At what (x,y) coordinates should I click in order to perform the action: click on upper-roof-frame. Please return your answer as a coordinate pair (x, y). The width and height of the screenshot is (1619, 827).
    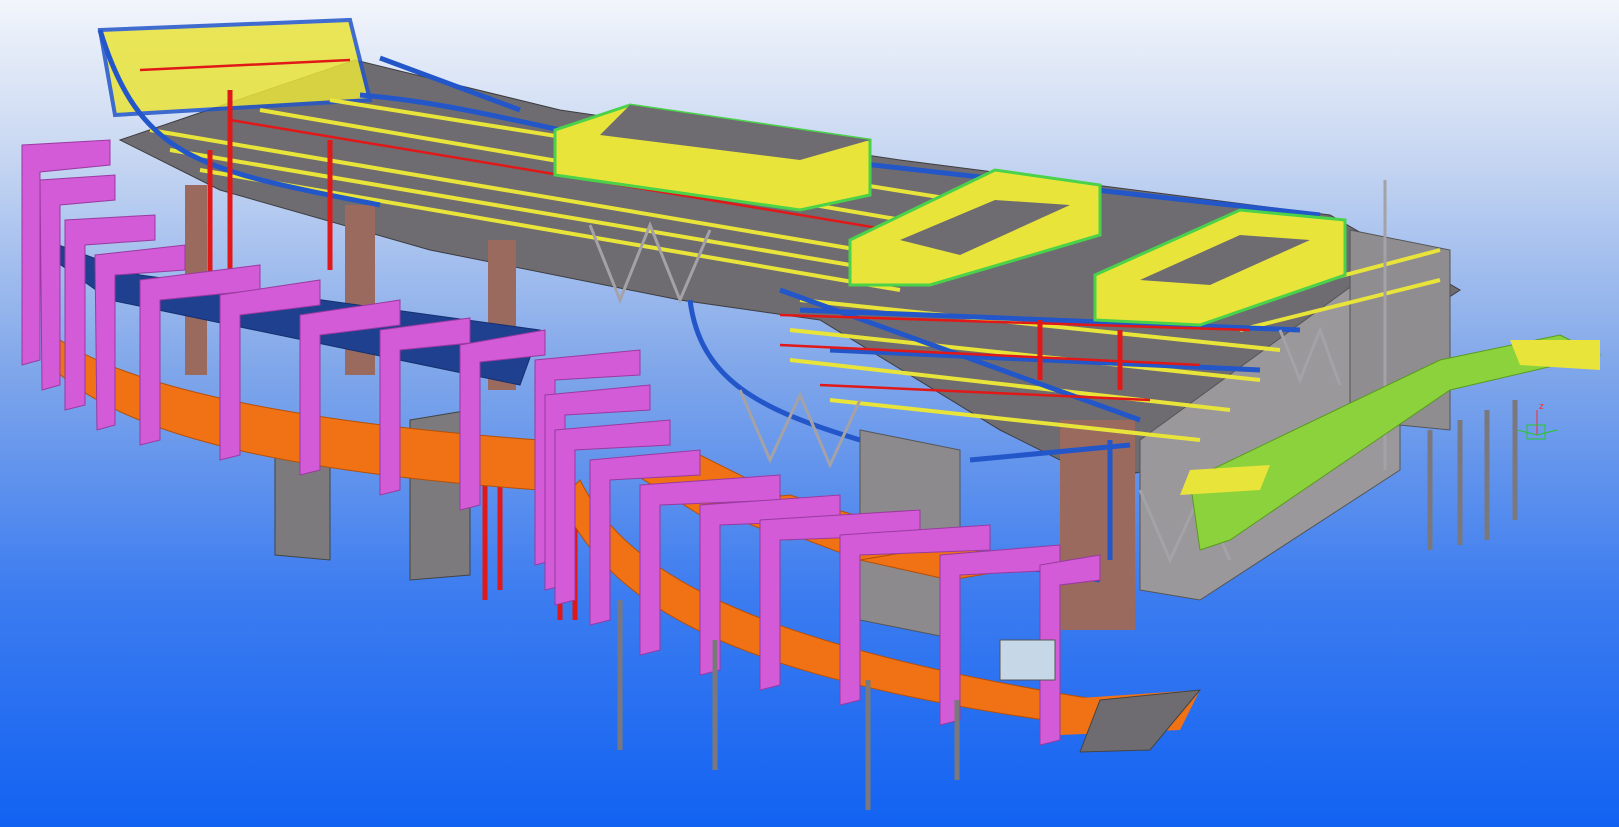
    Looking at the image, I should click on (235, 67).